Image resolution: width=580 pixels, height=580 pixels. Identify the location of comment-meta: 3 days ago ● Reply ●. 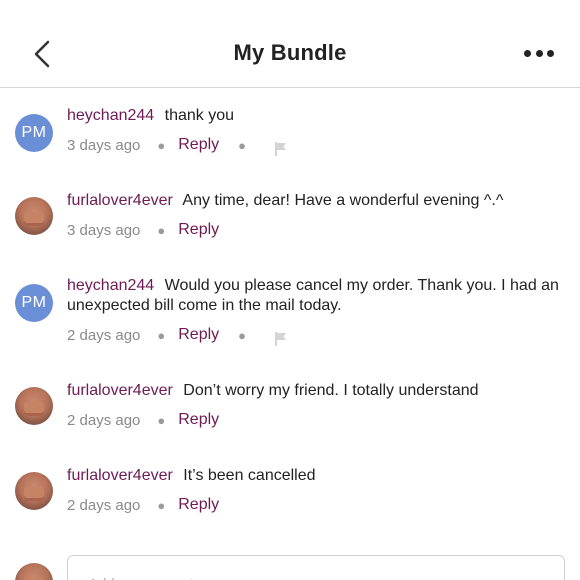
(177, 146).